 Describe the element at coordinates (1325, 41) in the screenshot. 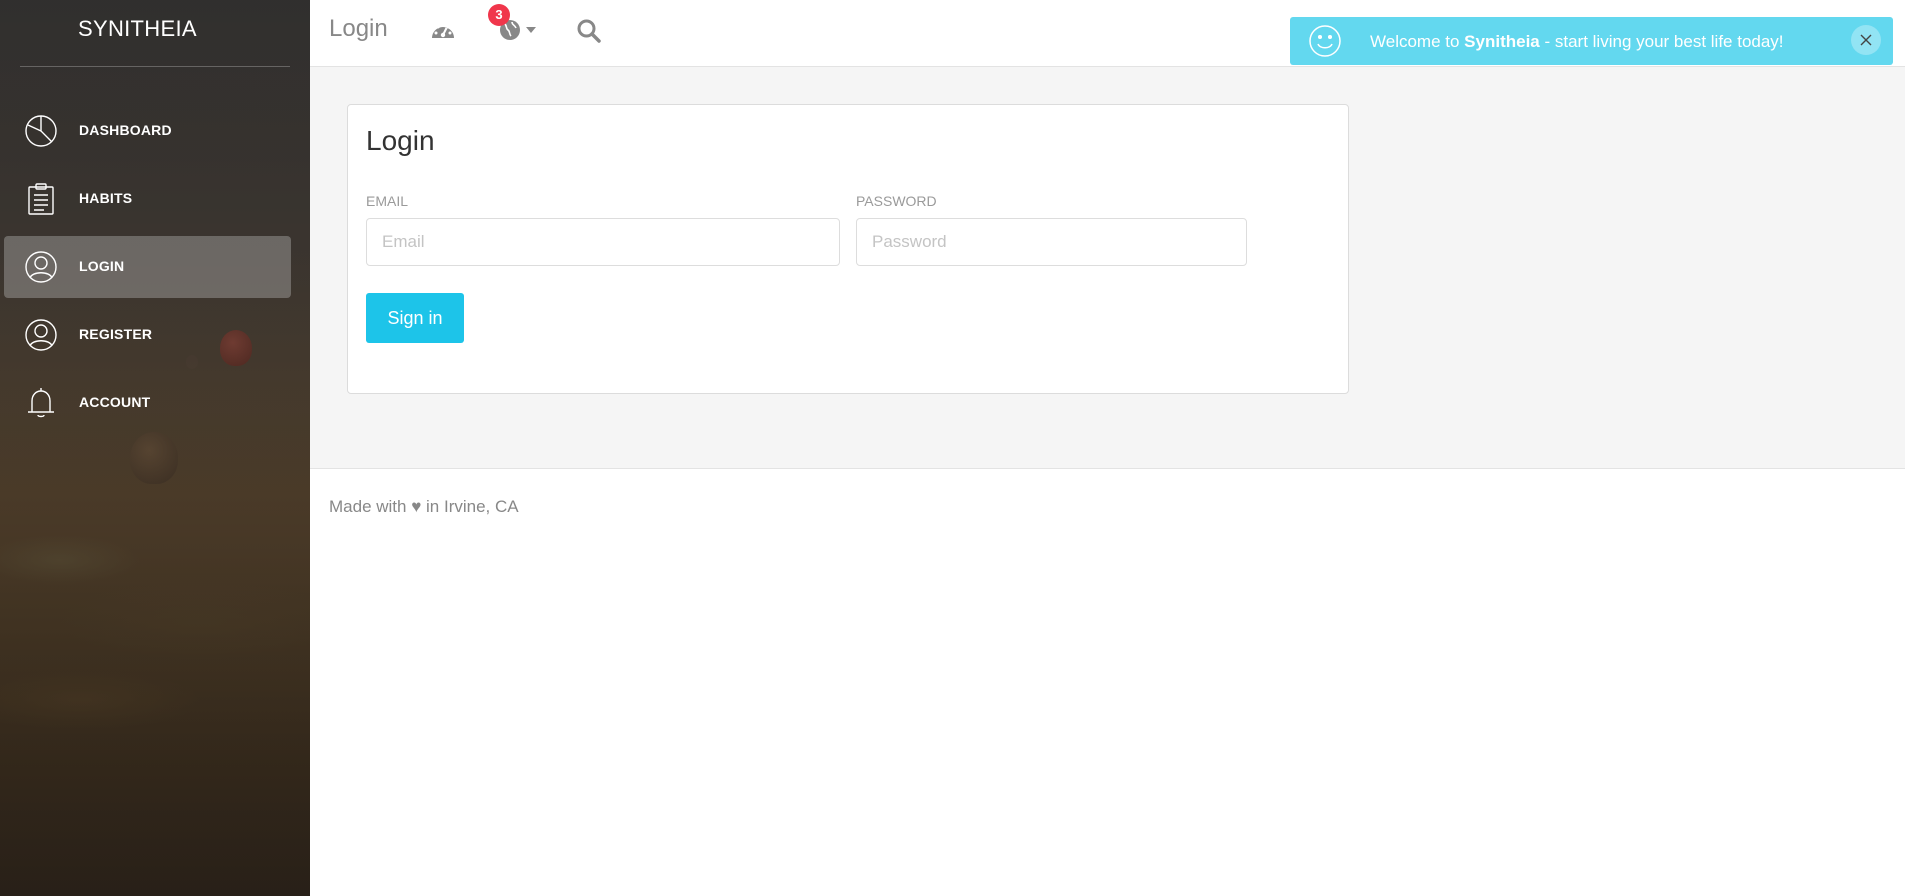

I see `smile-icon` at that location.